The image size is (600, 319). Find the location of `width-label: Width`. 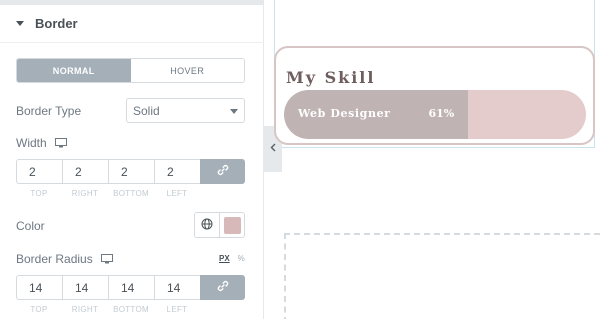

width-label: Width is located at coordinates (31, 143).